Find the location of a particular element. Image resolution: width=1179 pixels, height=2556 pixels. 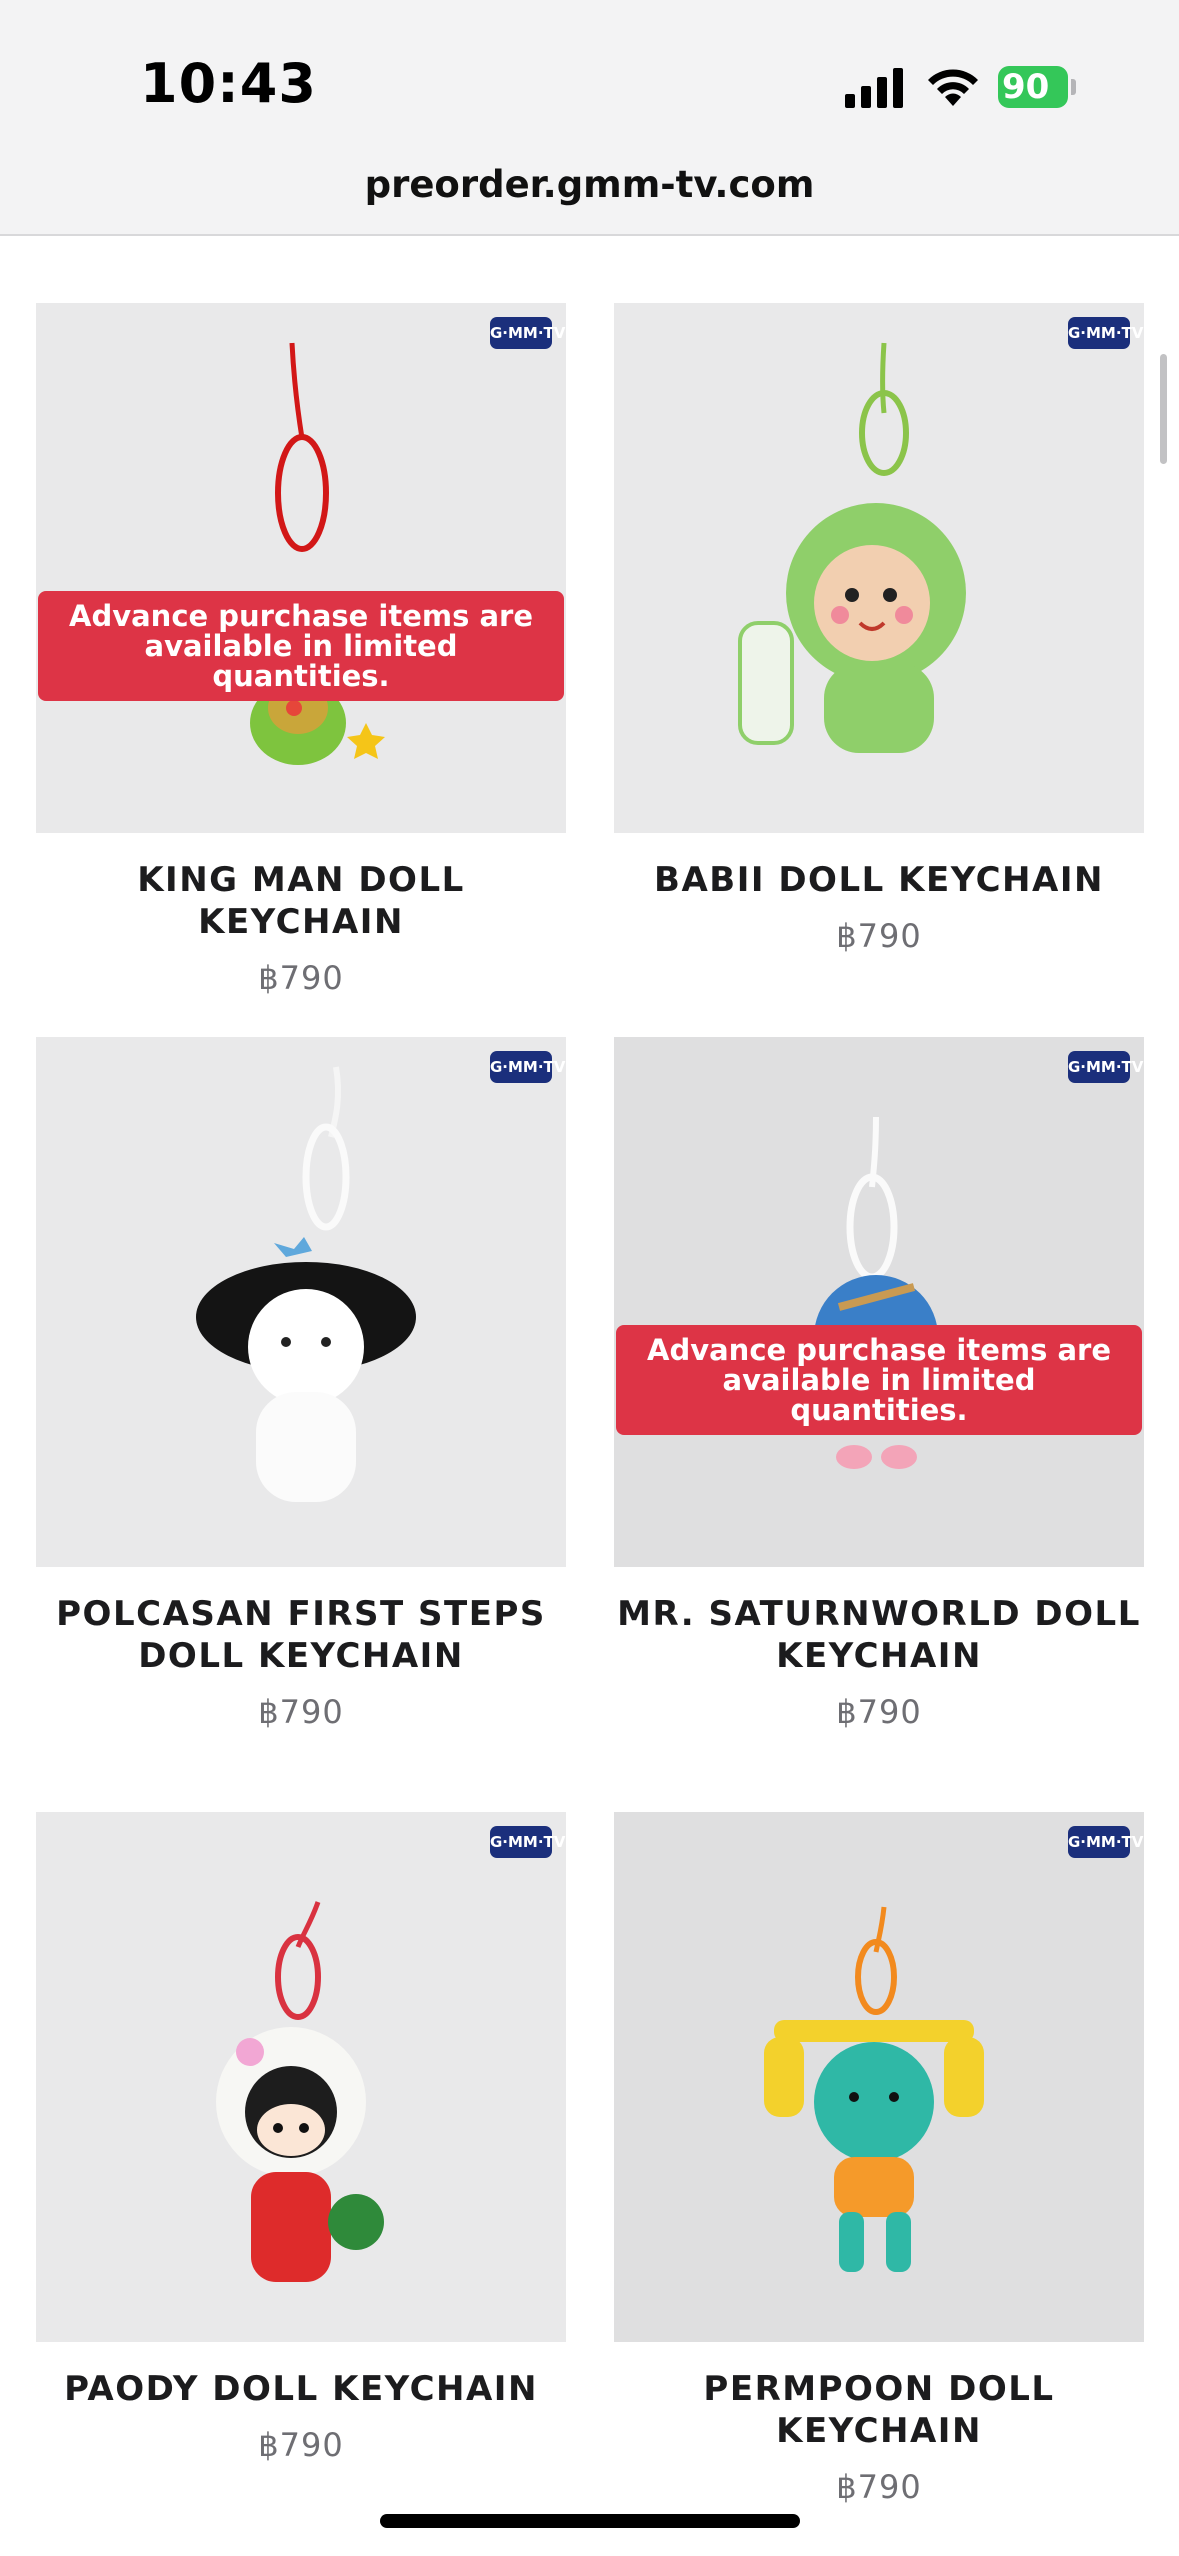

product-card: G·MM·TV BABII DOLL KEYCHAIN ฿790 is located at coordinates (879, 629).